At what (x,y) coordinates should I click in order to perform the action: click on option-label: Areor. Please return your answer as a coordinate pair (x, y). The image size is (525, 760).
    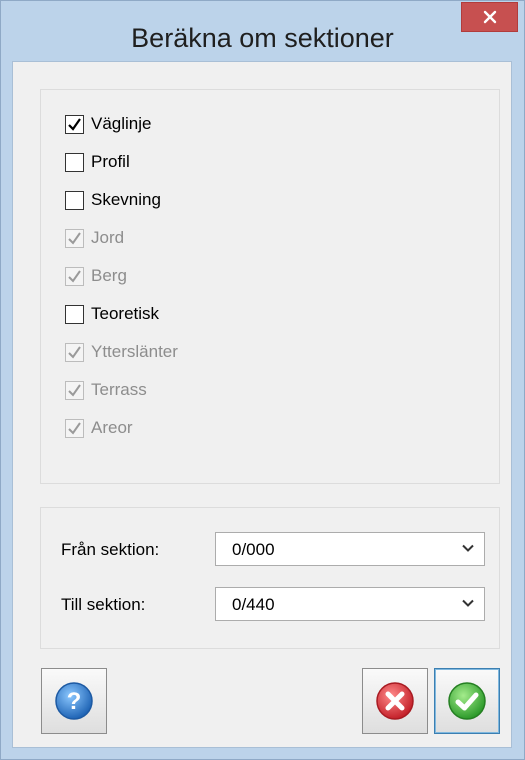
    Looking at the image, I should click on (112, 427).